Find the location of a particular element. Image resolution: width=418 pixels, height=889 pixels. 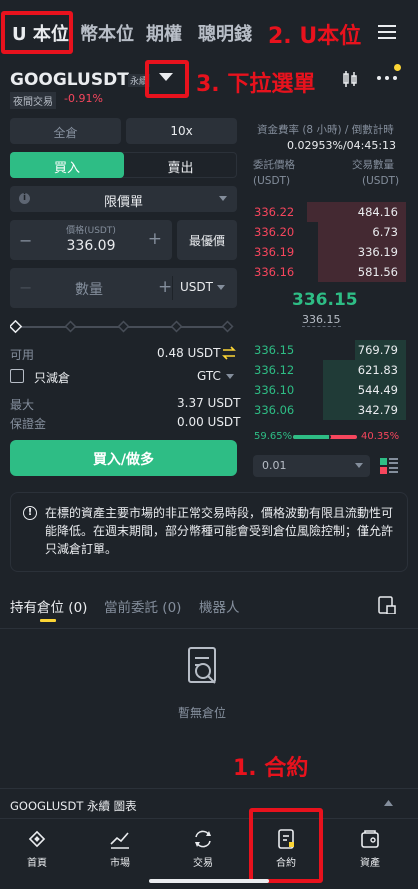

mark-price: 336.15 is located at coordinates (321, 320).